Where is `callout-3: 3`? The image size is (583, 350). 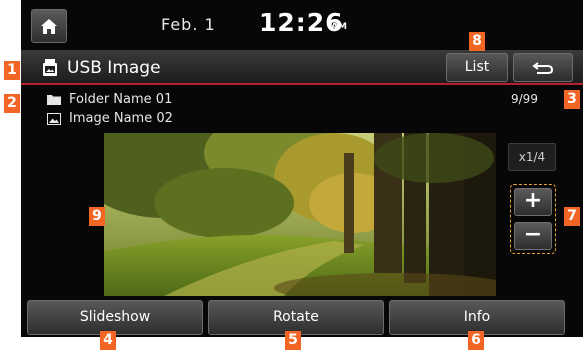
callout-3: 3 is located at coordinates (572, 99).